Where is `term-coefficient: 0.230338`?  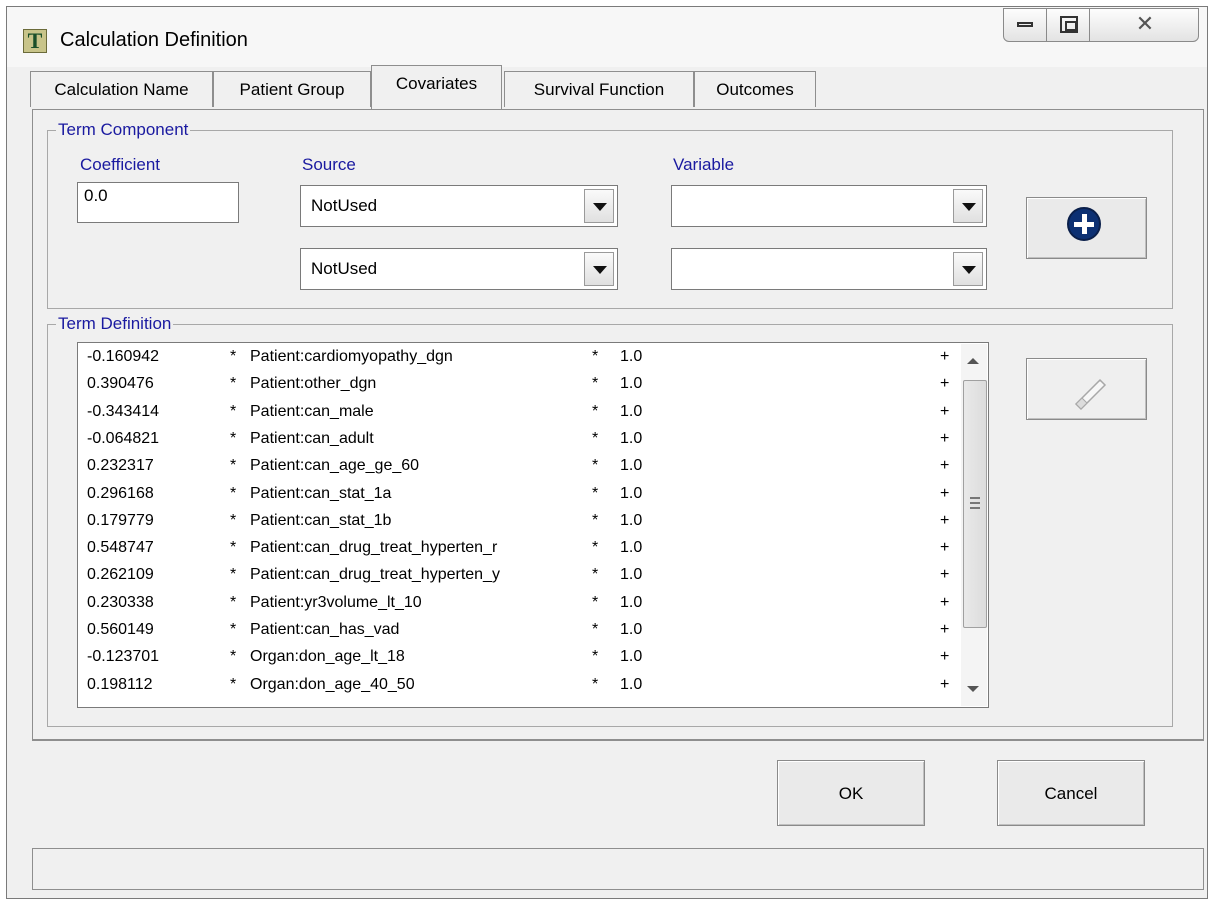 term-coefficient: 0.230338 is located at coordinates (120, 602).